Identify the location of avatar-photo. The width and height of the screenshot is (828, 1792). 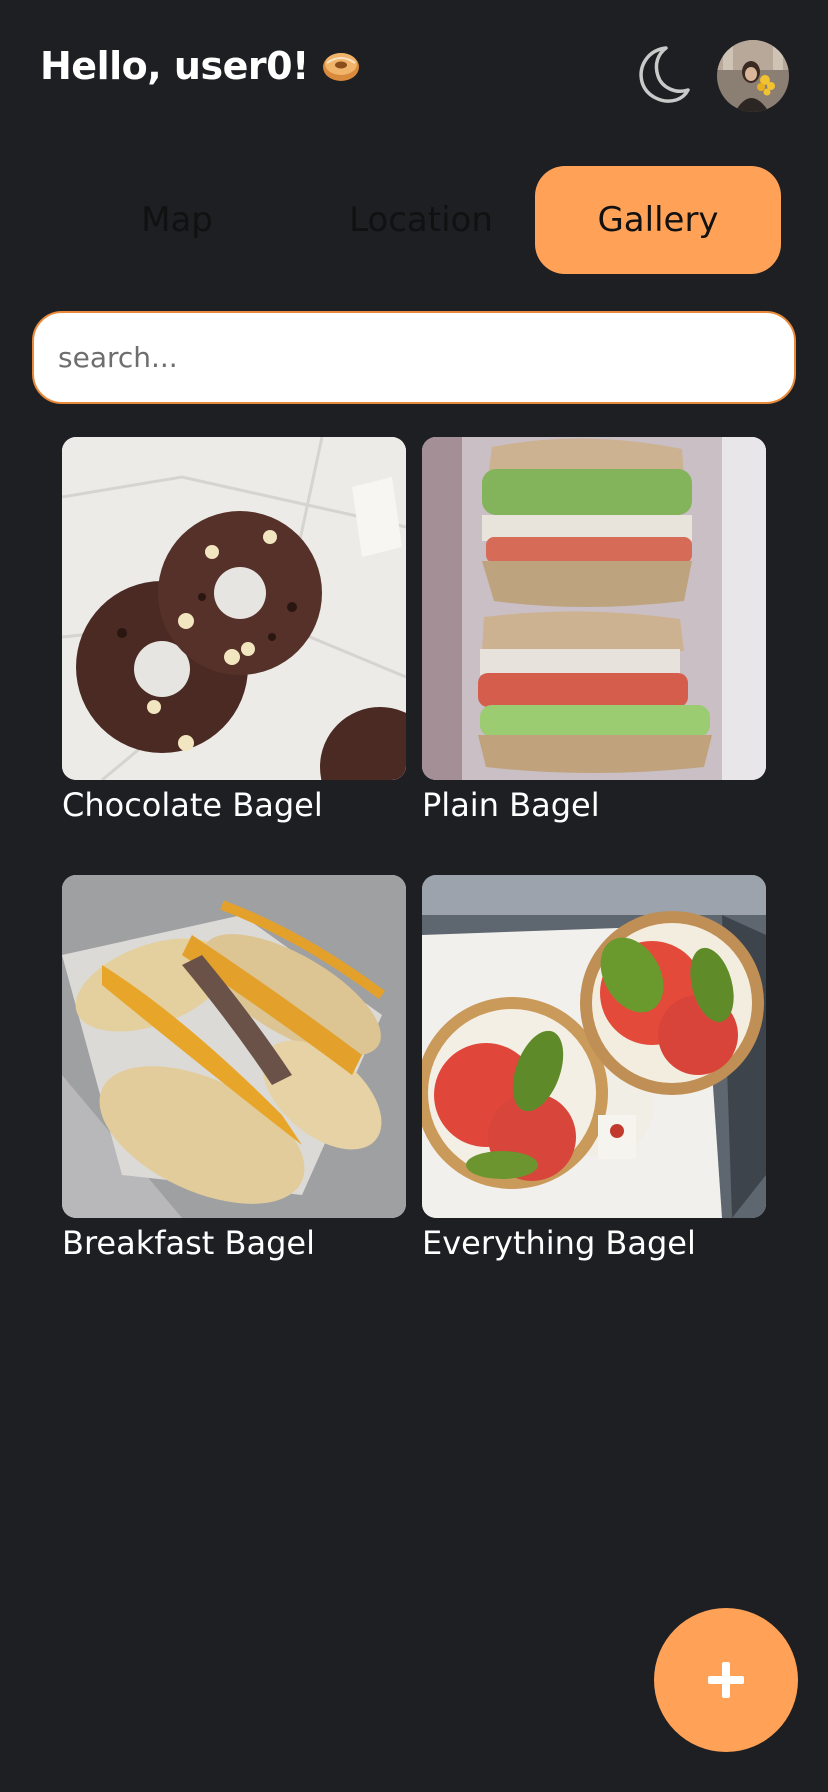
(753, 76).